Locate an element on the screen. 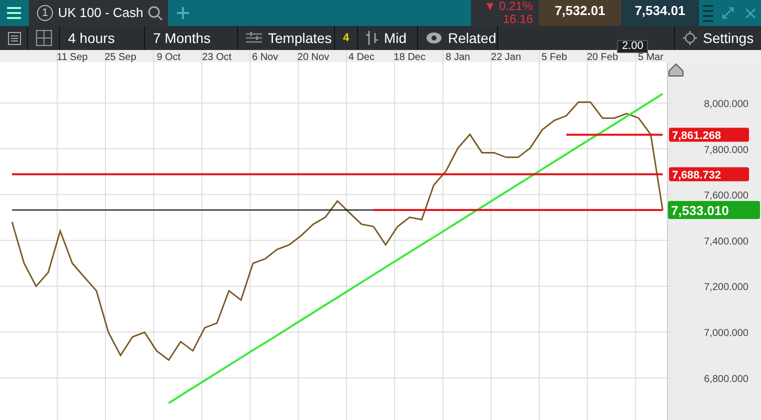 This screenshot has height=420, width=761. price-label: 8,000.000 is located at coordinates (726, 104).